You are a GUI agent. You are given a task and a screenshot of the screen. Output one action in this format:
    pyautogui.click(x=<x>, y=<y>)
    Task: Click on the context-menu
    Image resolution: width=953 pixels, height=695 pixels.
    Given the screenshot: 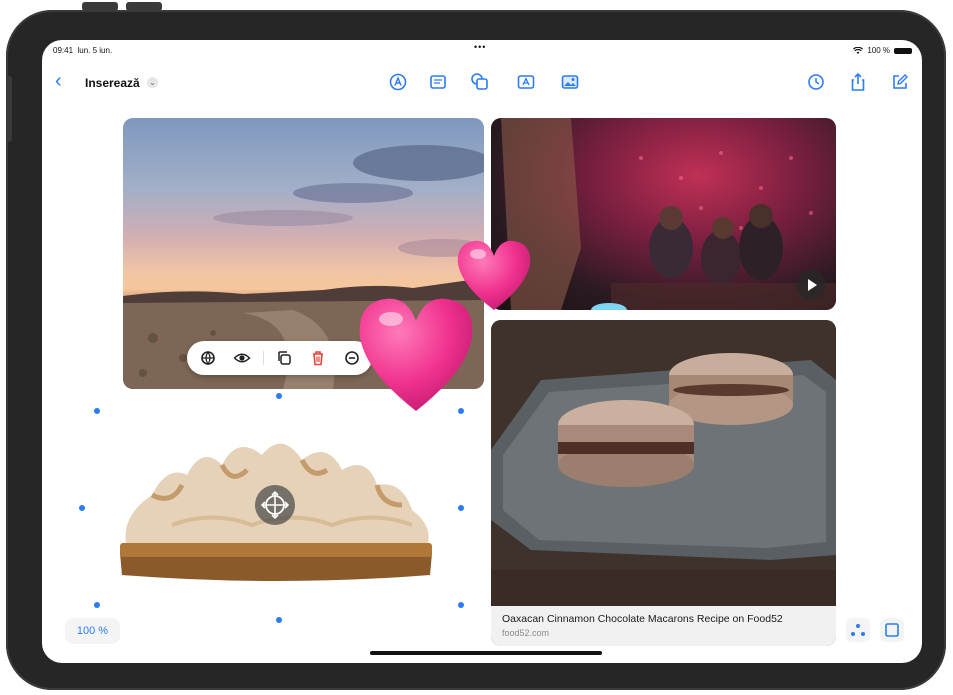 What is the action you would take?
    pyautogui.click(x=279, y=358)
    